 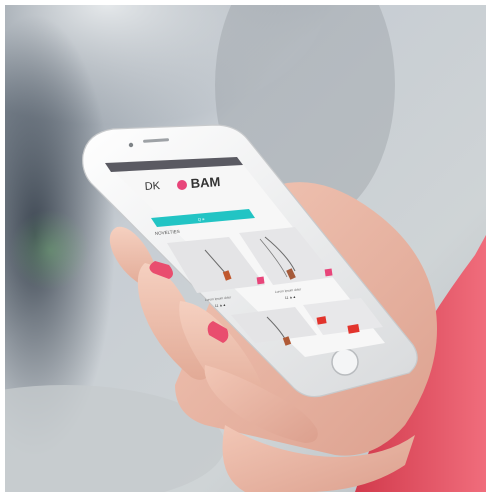 I want to click on background-green-glow, so click(x=50, y=250).